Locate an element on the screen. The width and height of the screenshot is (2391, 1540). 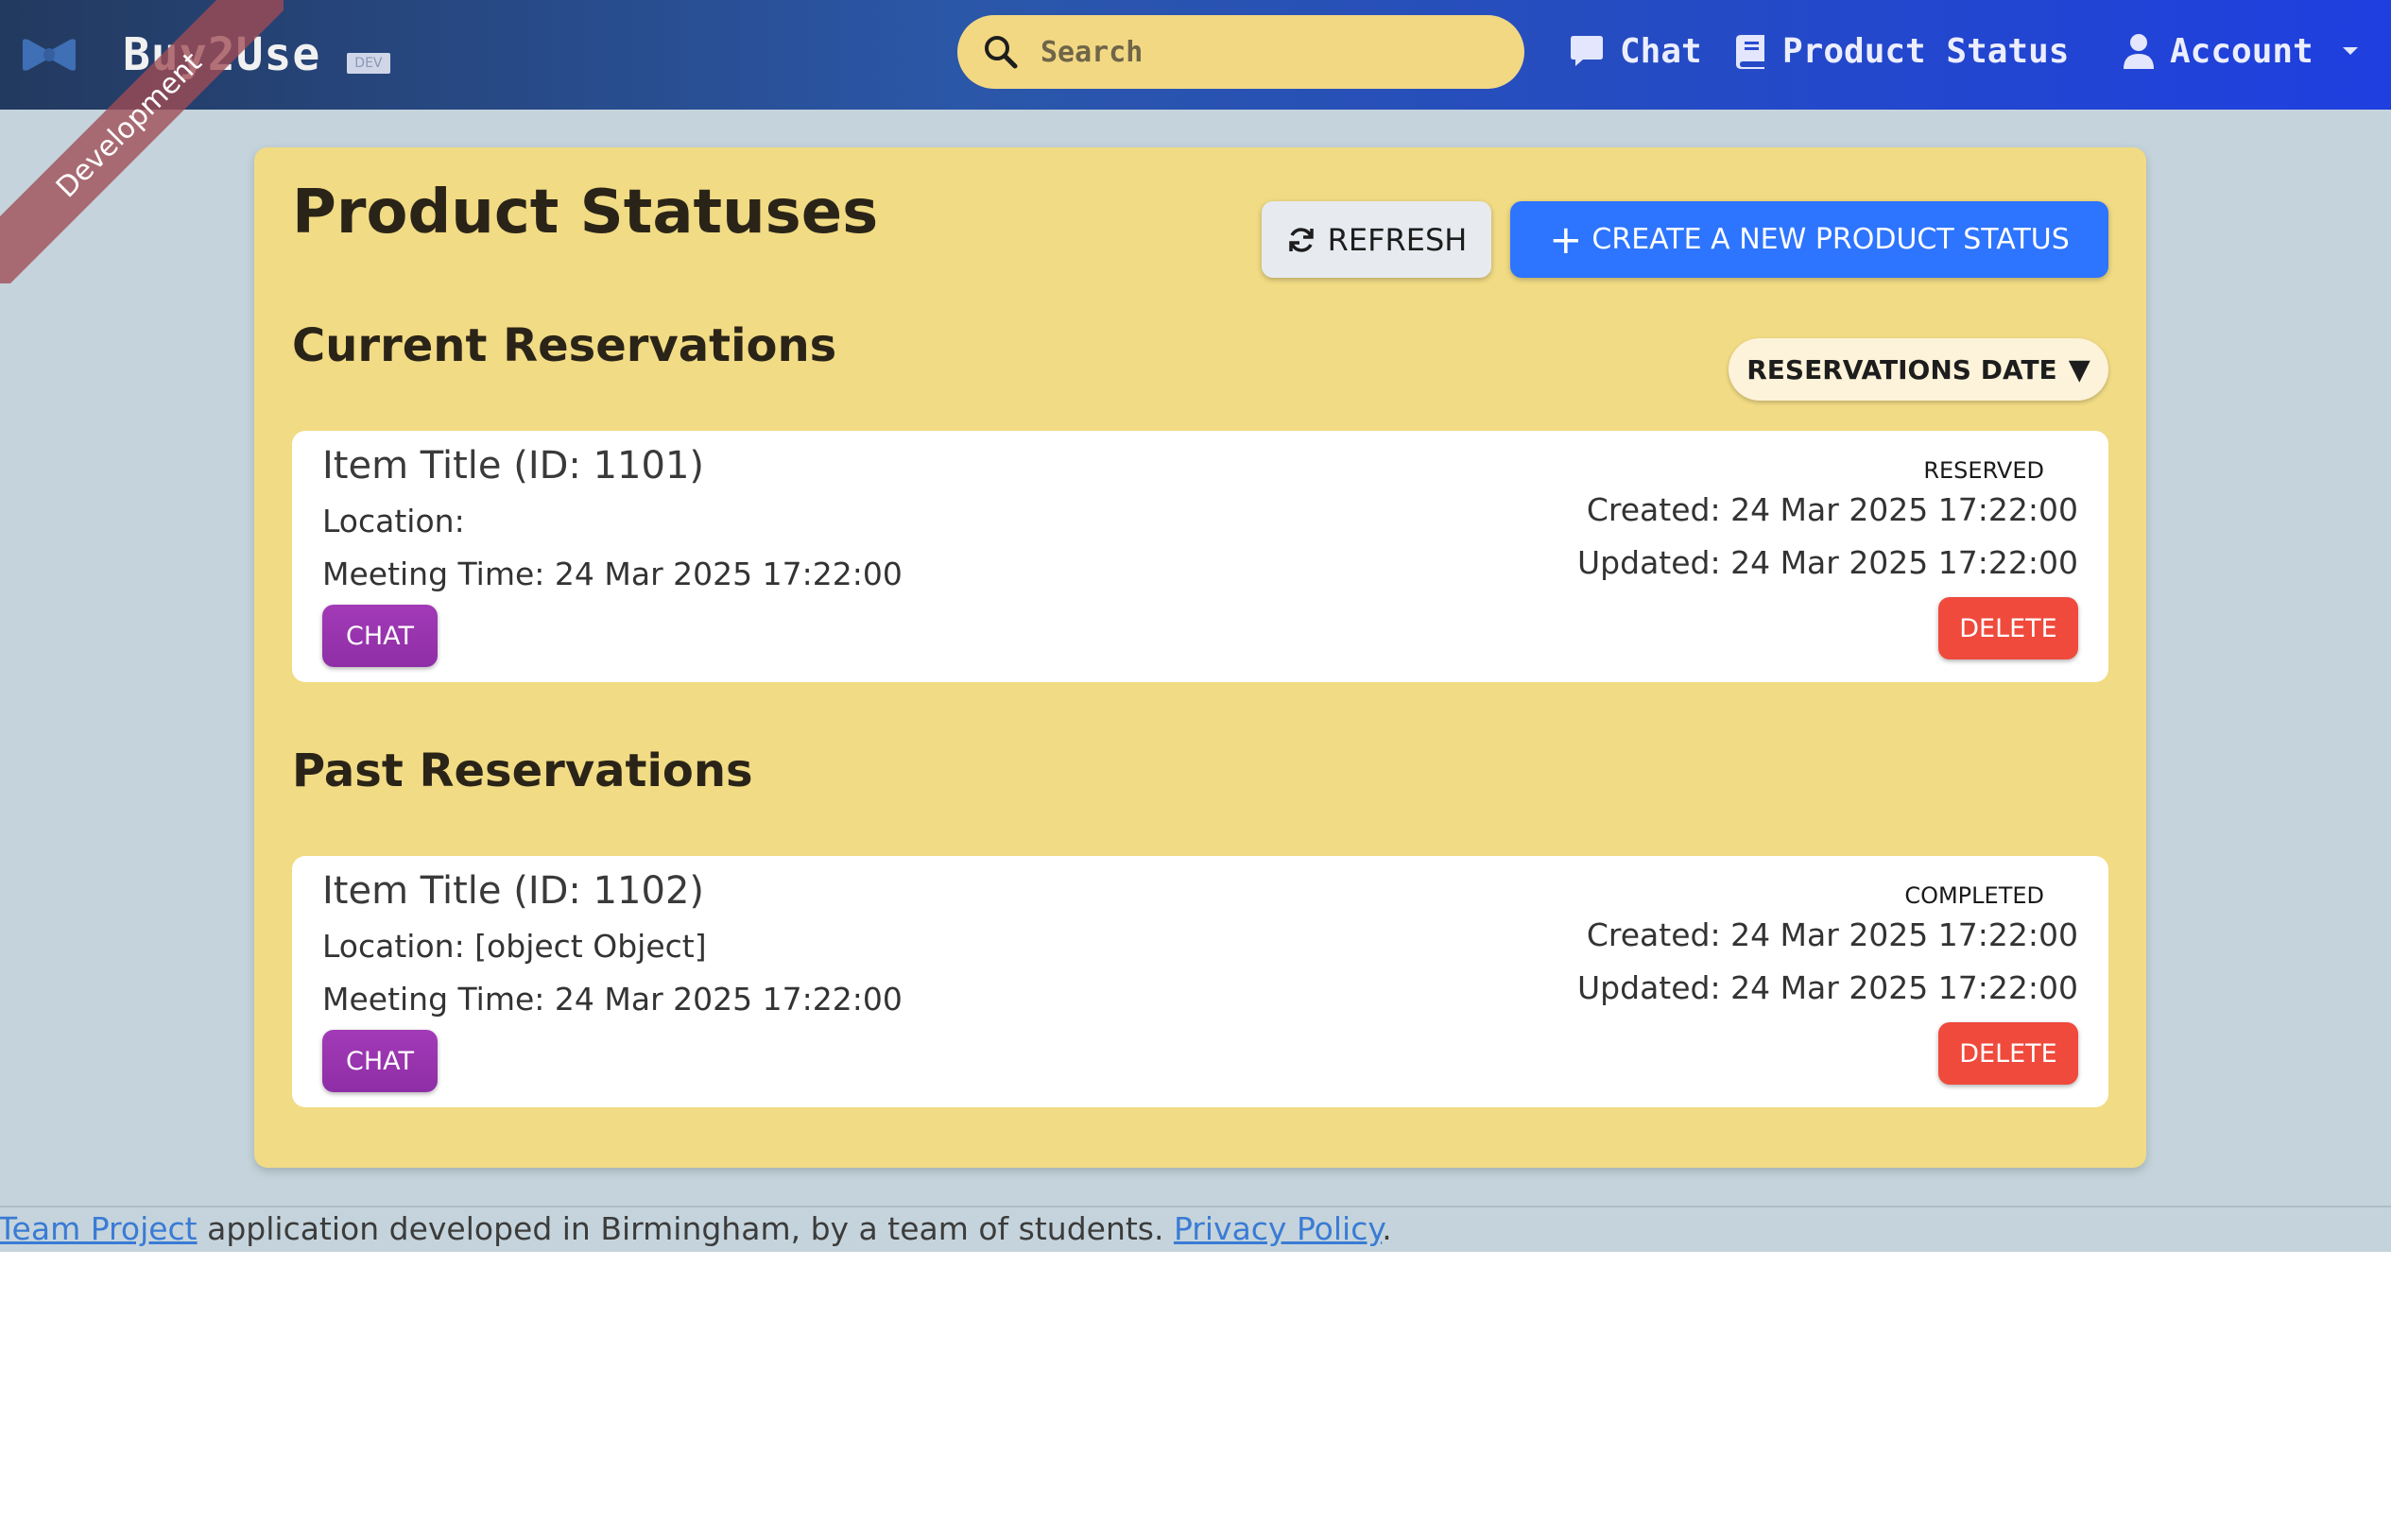
reservation-location: Location: is located at coordinates (393, 521).